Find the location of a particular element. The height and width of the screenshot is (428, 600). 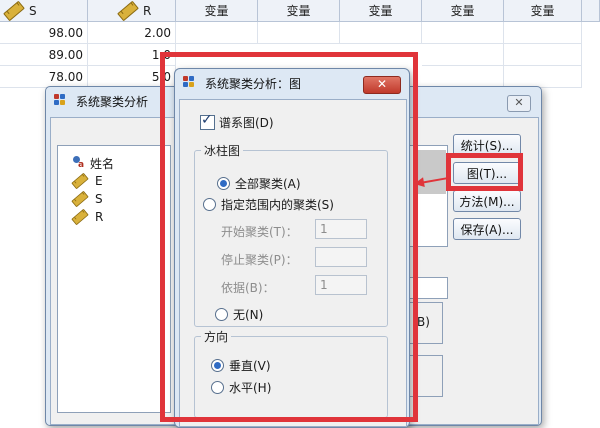

spss-app-icon is located at coordinates (62, 101).